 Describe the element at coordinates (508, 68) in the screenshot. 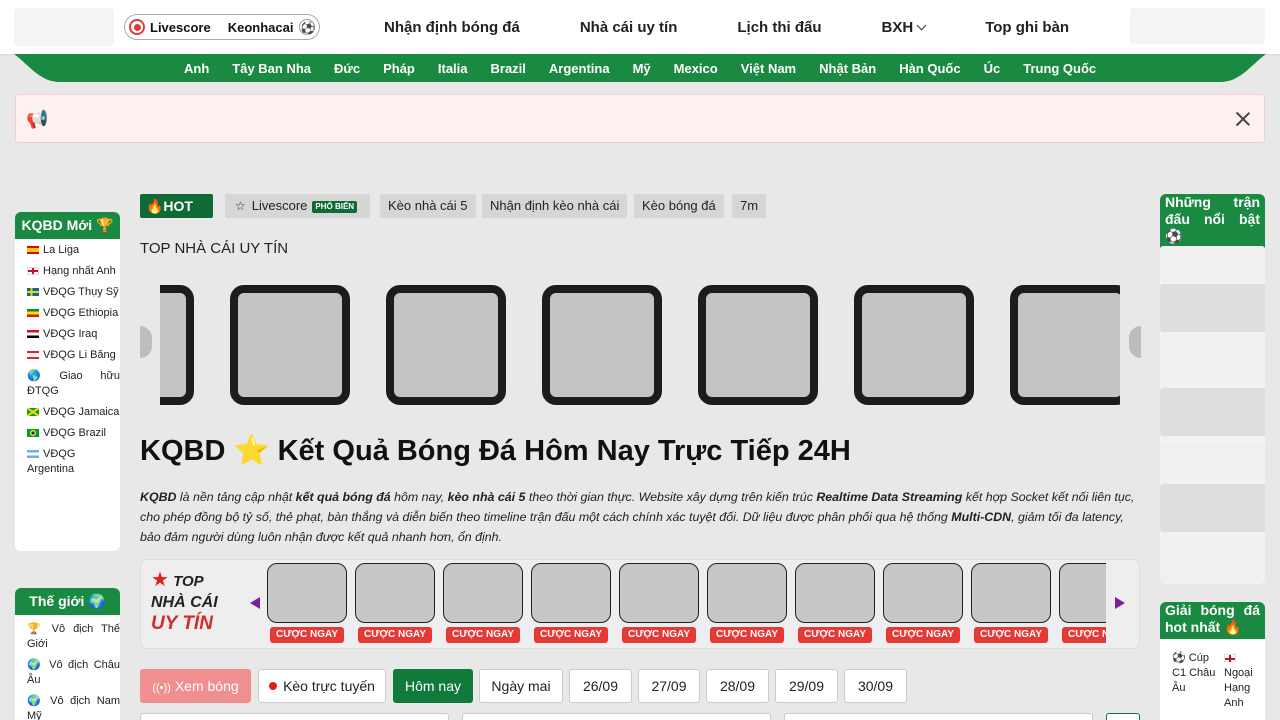

I see `country-link: Brazil` at that location.